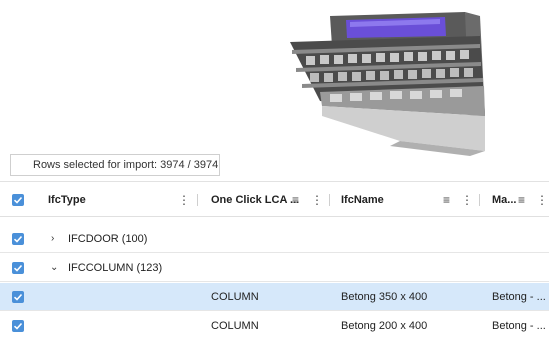  I want to click on cell-ifcname: Betong 200 x 400, so click(384, 326).